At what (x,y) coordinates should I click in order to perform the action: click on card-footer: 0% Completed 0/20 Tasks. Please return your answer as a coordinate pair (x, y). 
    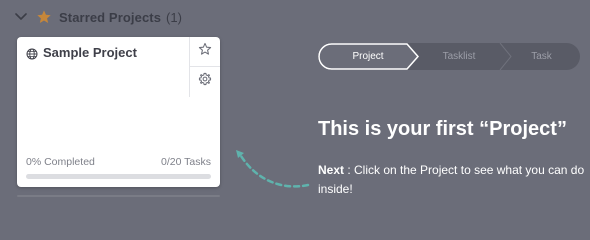
    Looking at the image, I should click on (118, 162).